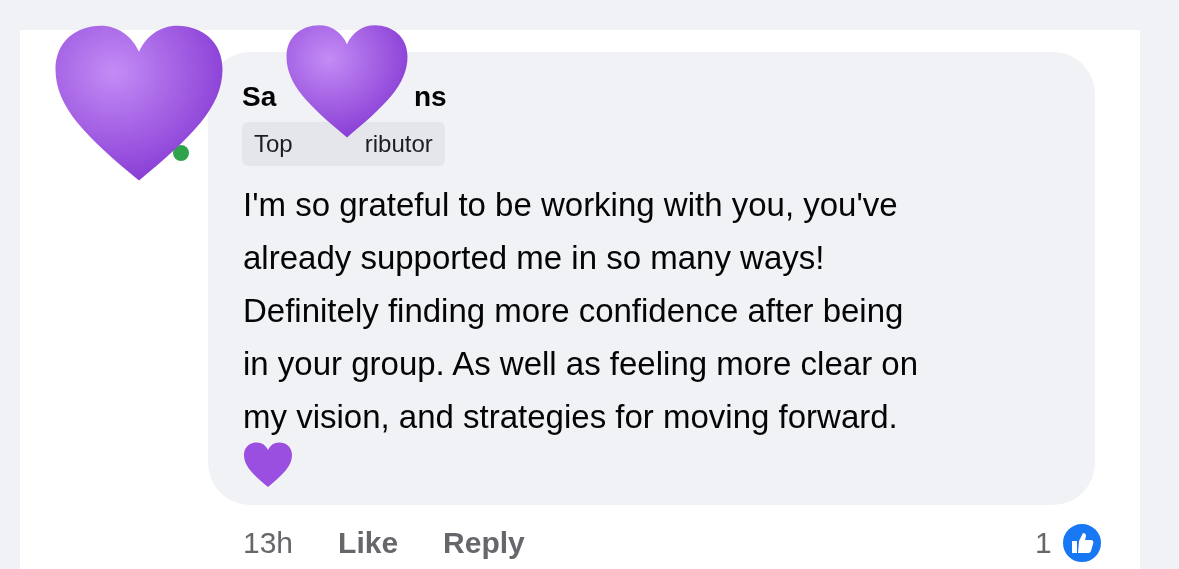 The image size is (1179, 569). What do you see at coordinates (268, 543) in the screenshot?
I see `timestamp: 13h` at bounding box center [268, 543].